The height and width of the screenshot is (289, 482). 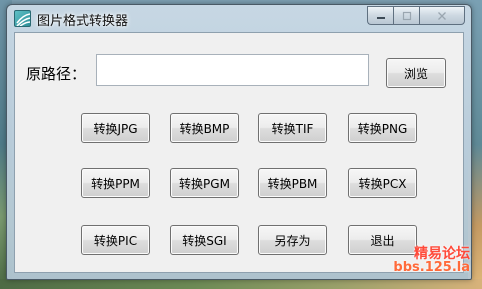 I want to click on maximize-button, so click(x=406, y=15).